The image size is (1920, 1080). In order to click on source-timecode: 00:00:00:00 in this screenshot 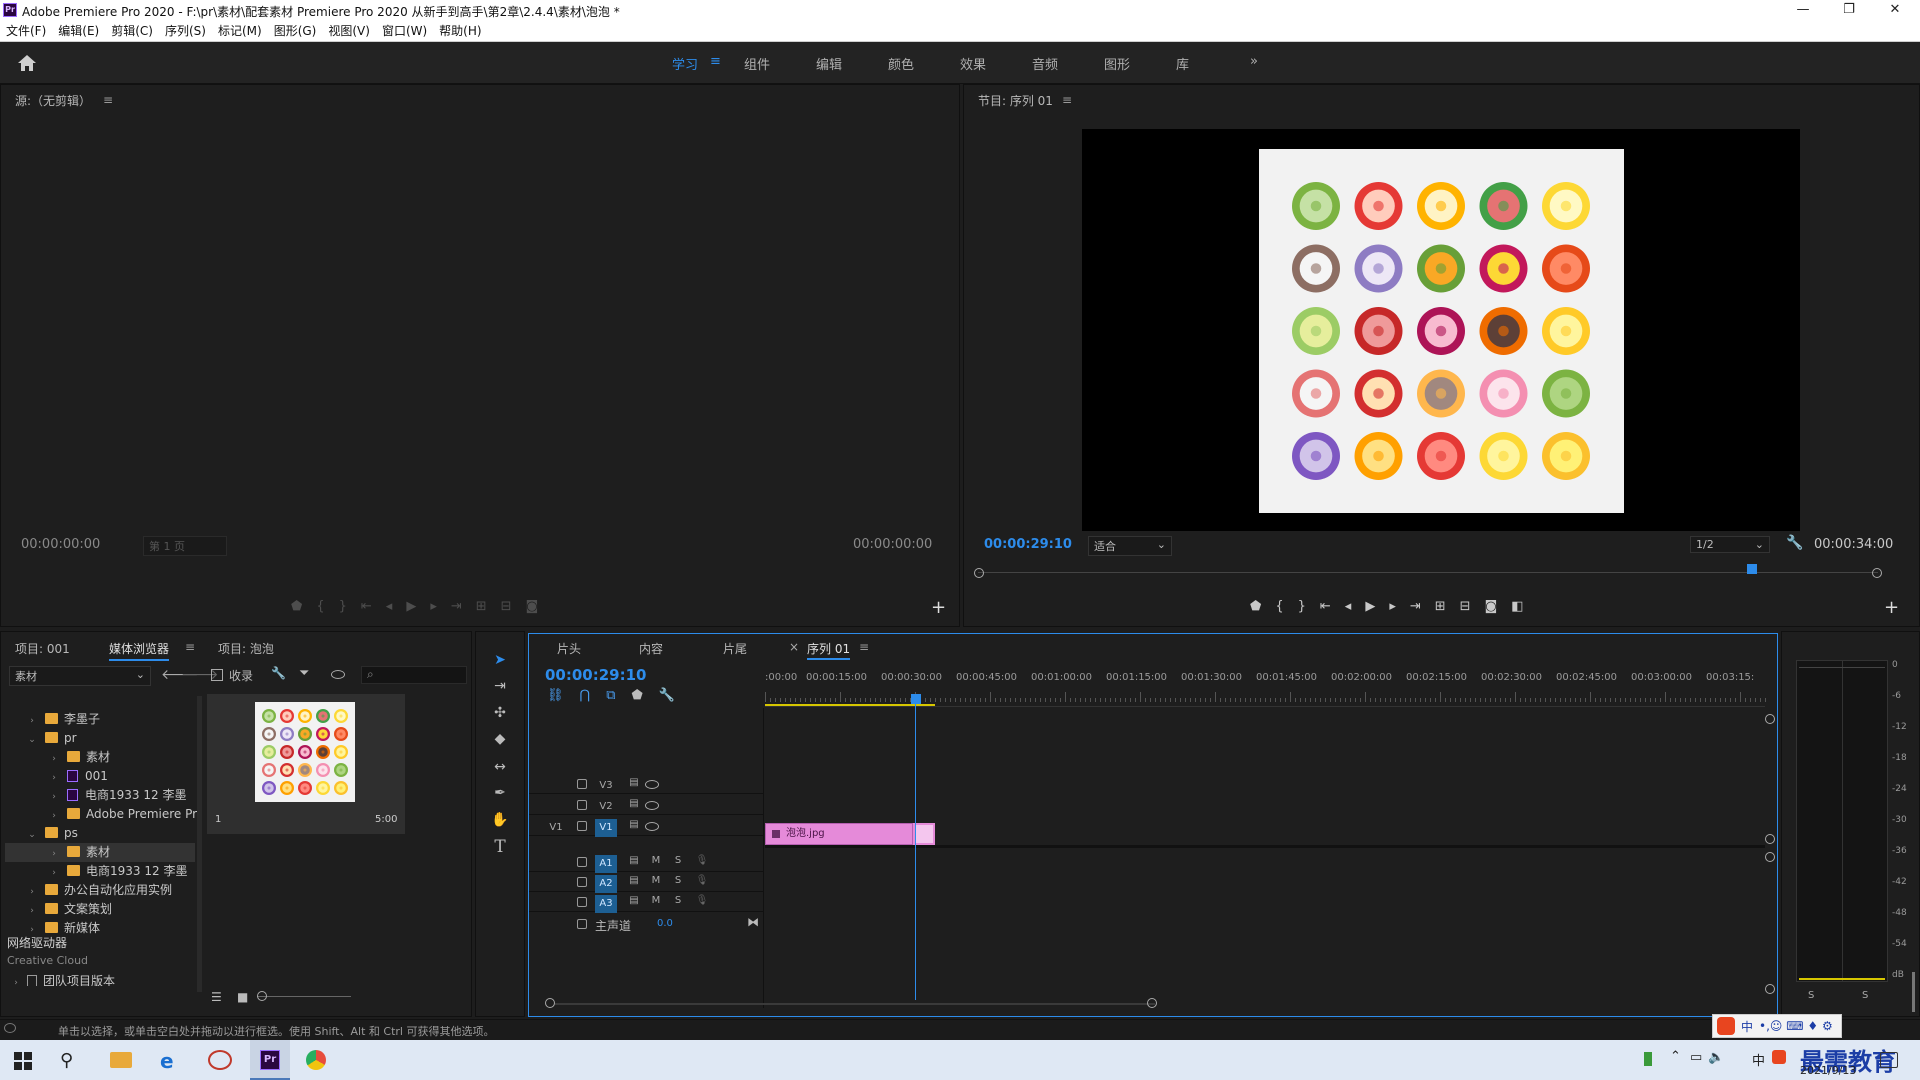, I will do `click(60, 544)`.